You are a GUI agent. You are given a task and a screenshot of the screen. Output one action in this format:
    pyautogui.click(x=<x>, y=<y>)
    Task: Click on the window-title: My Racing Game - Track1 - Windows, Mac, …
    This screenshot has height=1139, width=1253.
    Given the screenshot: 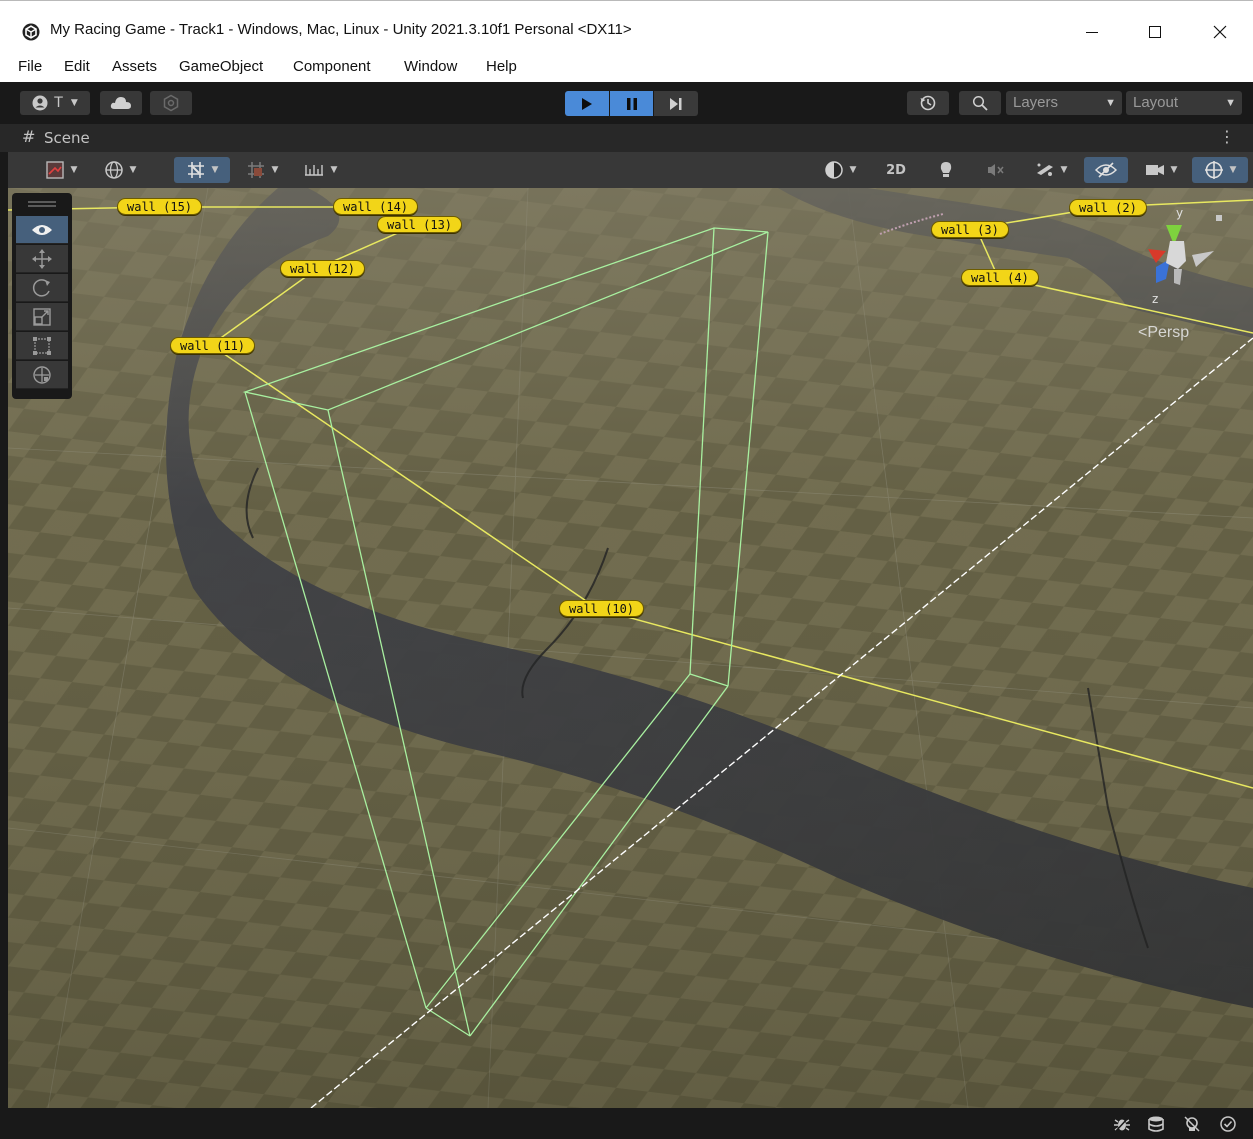 What is the action you would take?
    pyautogui.click(x=341, y=29)
    